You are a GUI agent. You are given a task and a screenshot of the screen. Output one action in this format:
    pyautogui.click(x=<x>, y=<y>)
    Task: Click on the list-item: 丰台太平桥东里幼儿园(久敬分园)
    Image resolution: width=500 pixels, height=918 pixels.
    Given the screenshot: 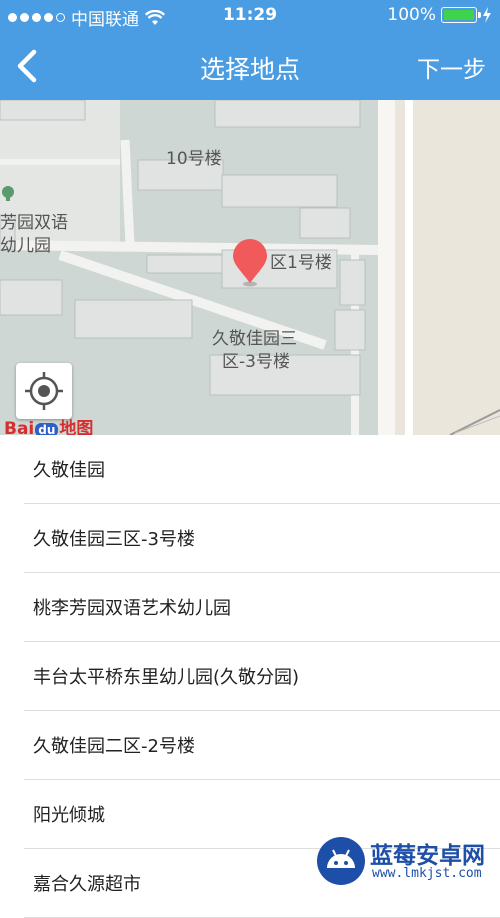 What is the action you would take?
    pyautogui.click(x=262, y=676)
    